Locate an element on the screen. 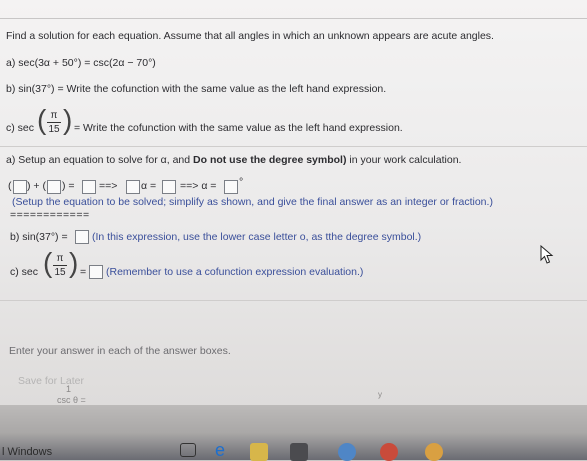 The width and height of the screenshot is (587, 461). c-fraction-bar is located at coordinates (60, 265).